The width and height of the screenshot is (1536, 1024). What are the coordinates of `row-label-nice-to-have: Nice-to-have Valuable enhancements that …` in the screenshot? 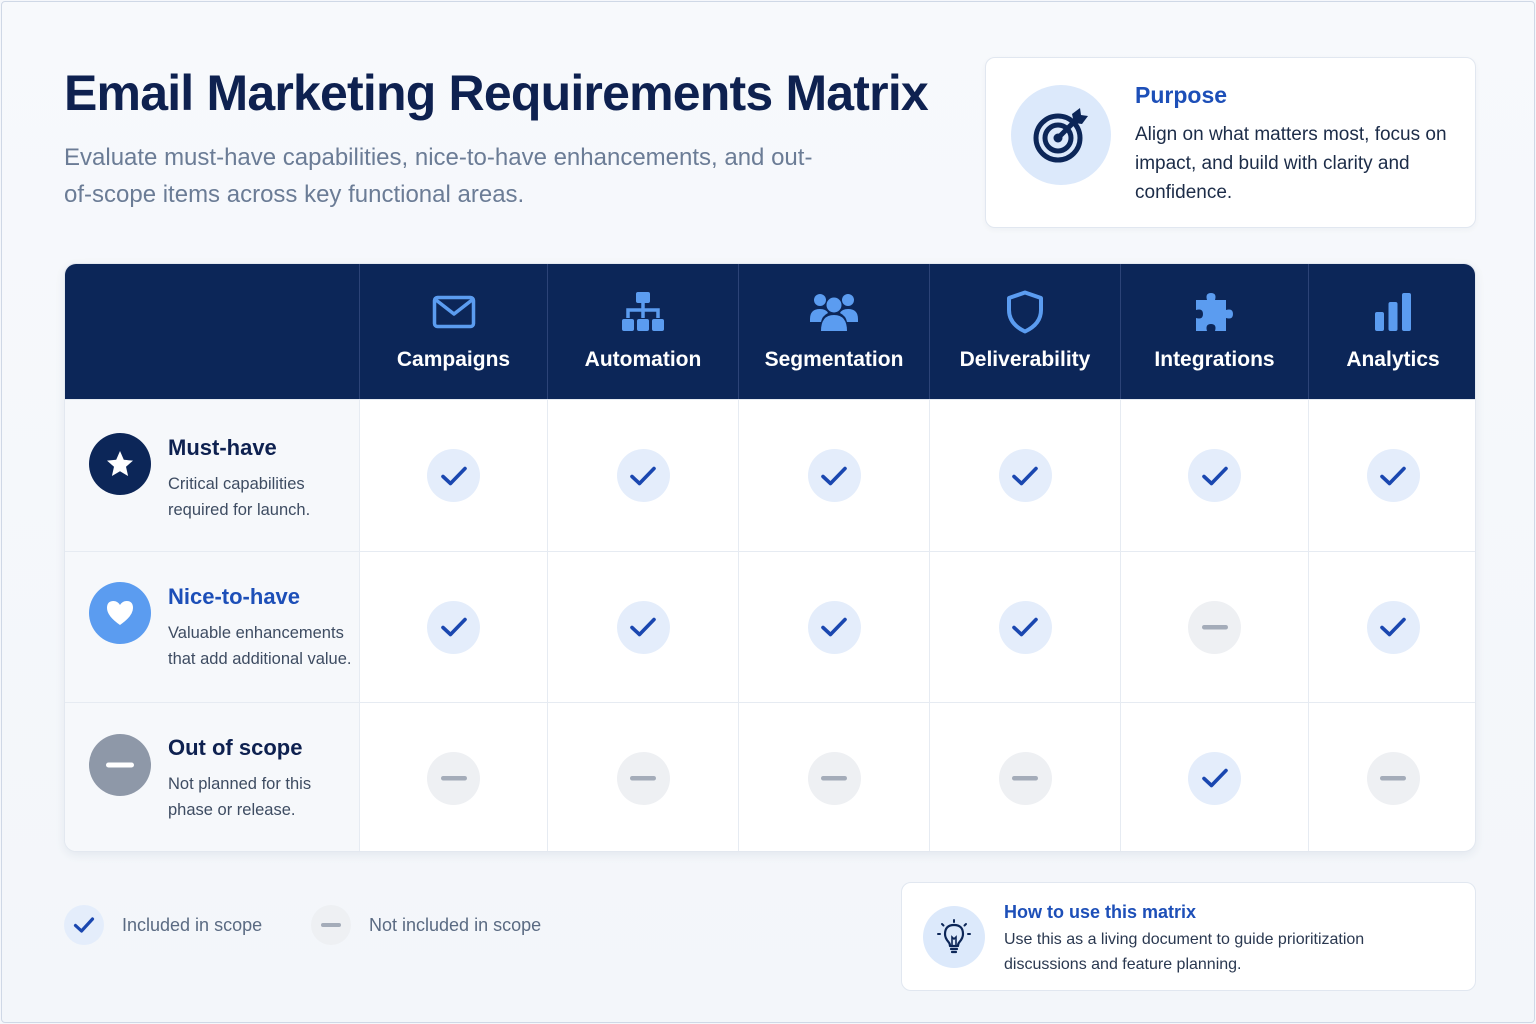 It's located at (212, 626).